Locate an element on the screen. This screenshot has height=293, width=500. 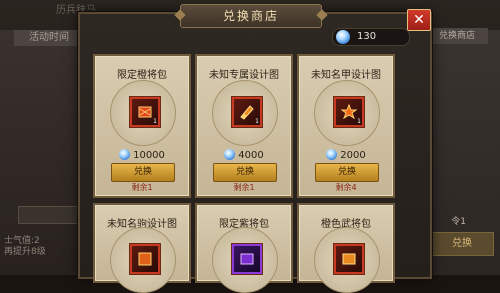
remaining-count: 剩余4 is located at coordinates (346, 187).